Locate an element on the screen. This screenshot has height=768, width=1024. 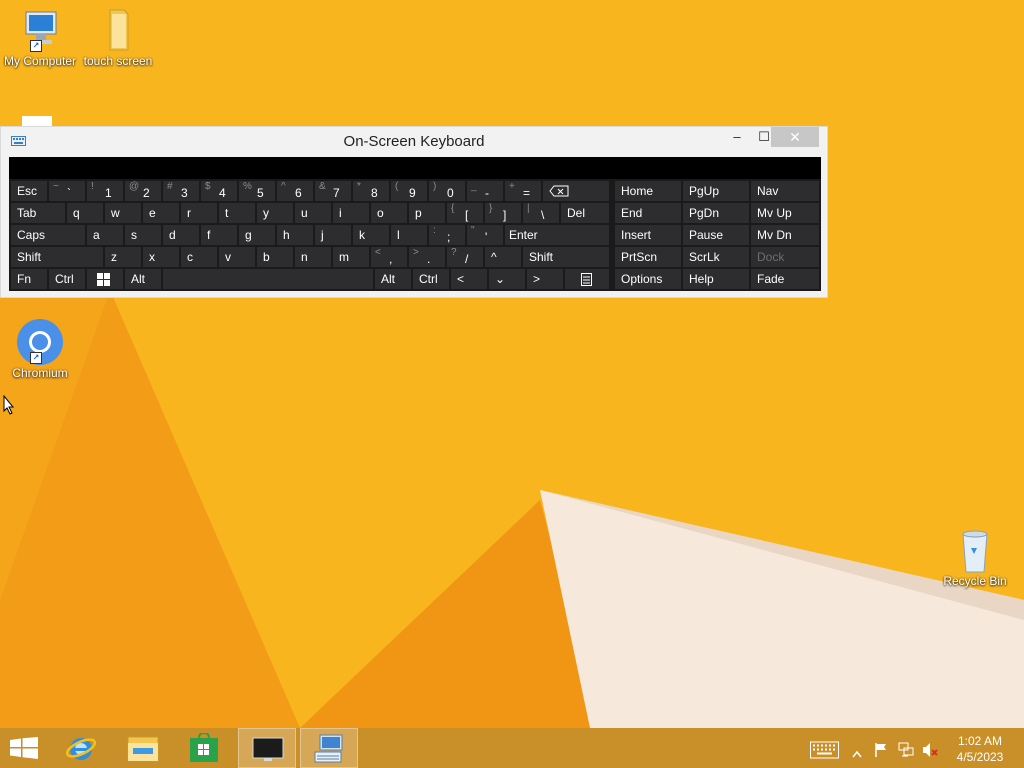
key-y: y is located at coordinates (275, 213).